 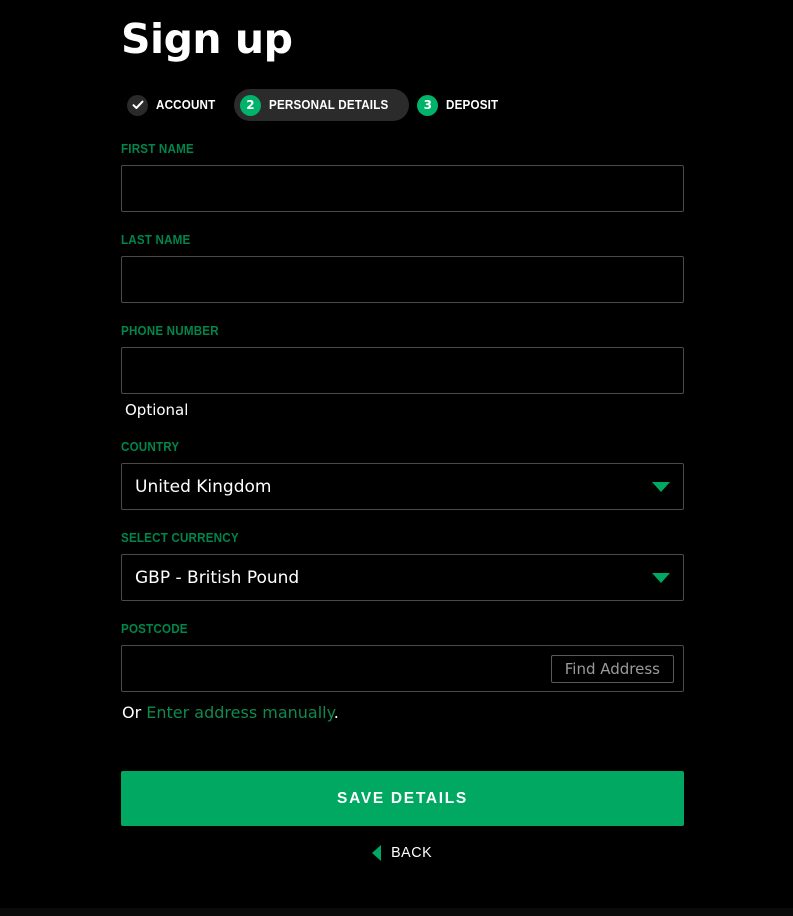 I want to click on bottom-strip, so click(x=396, y=912).